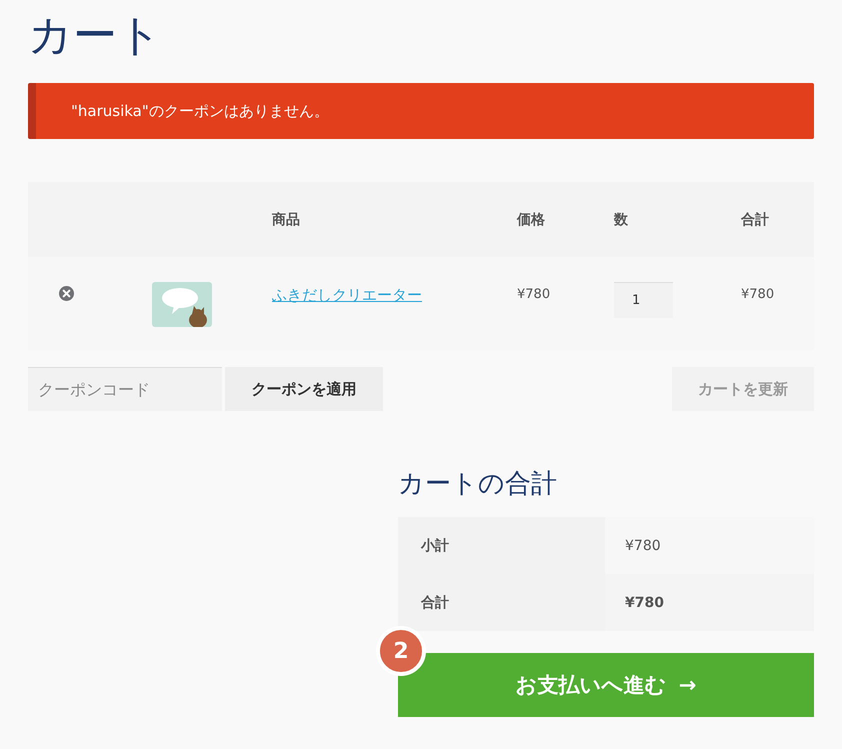  I want to click on totals-title: カートの合計, so click(477, 484).